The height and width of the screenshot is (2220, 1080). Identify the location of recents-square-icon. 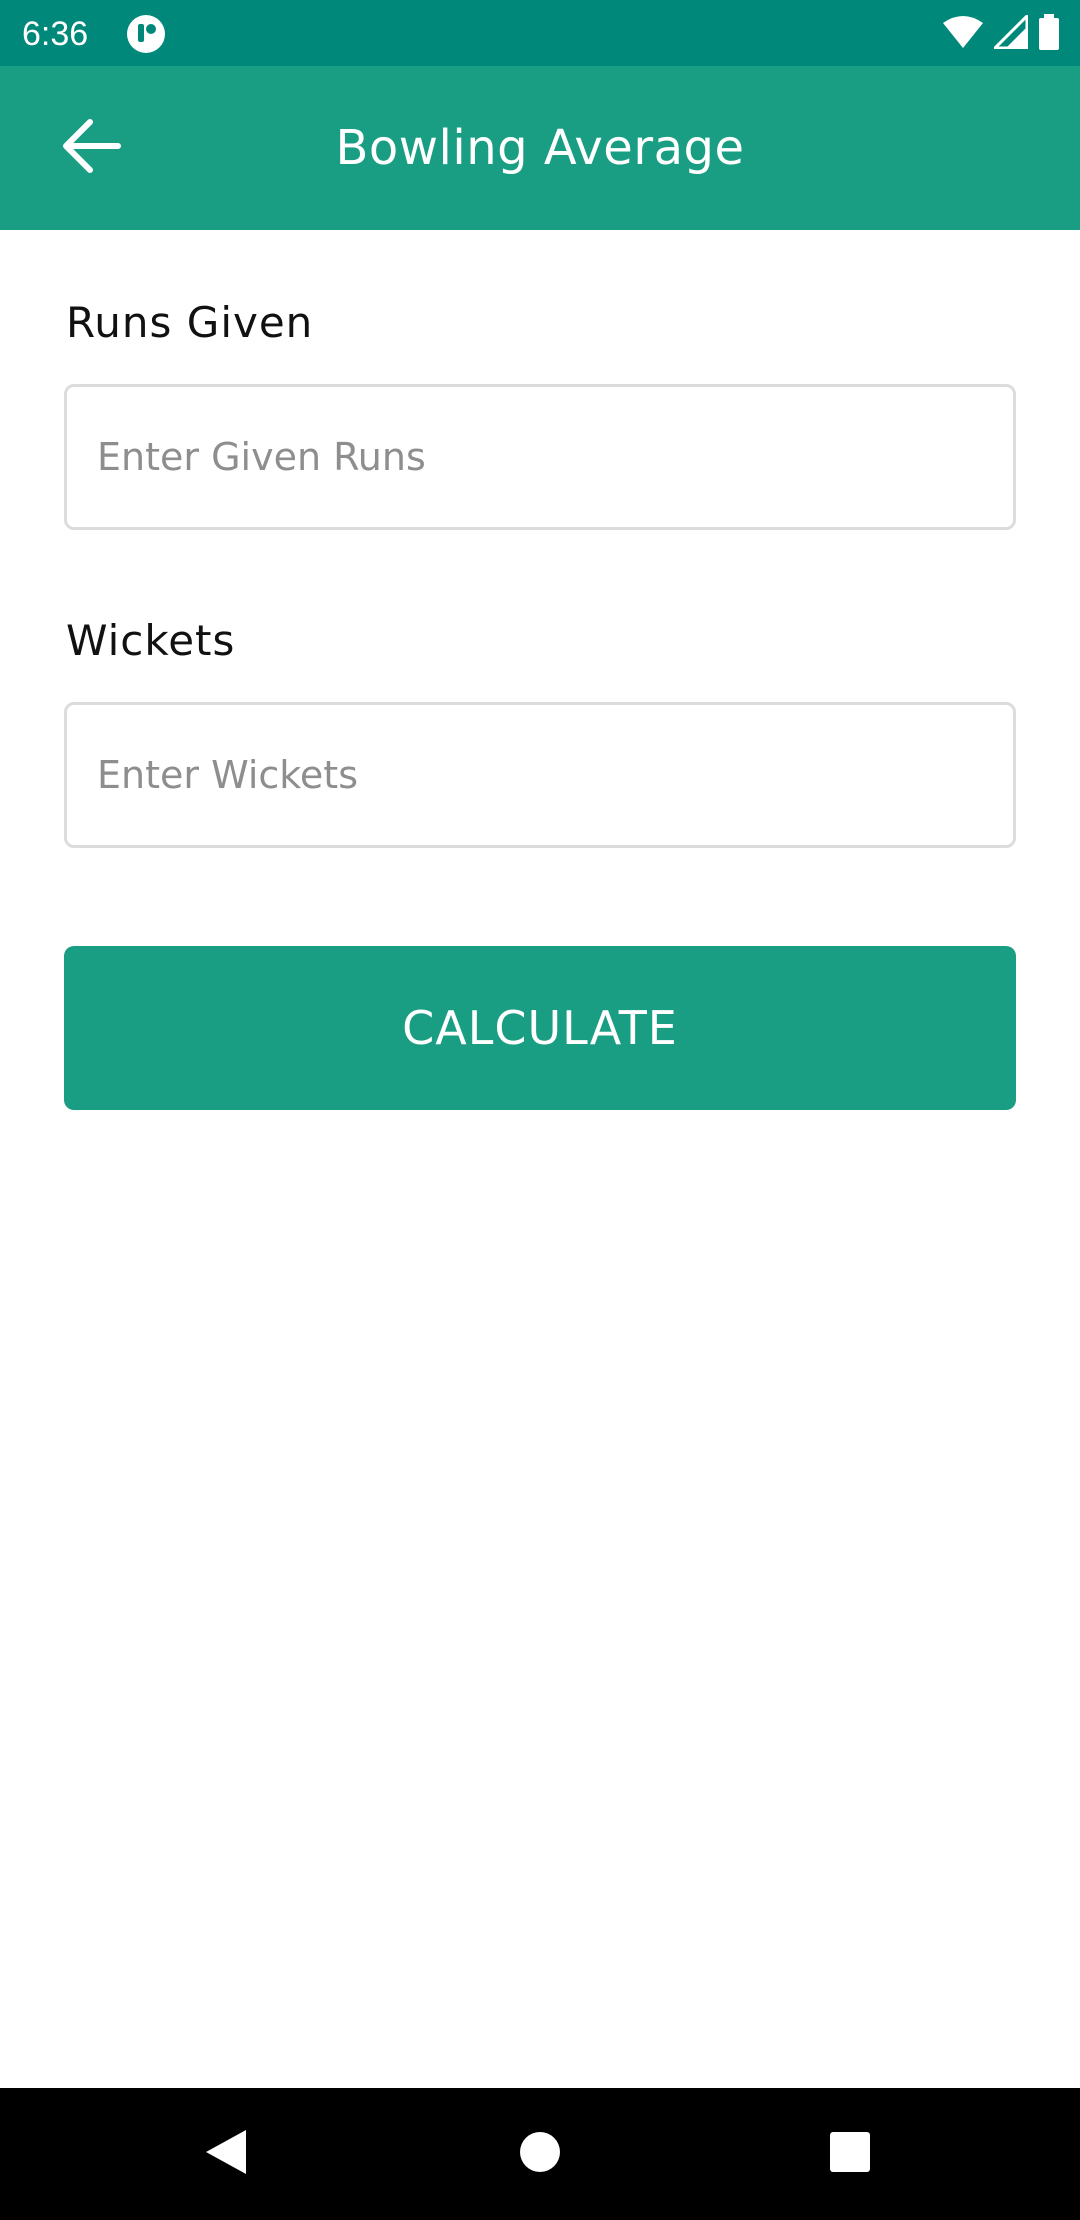
(850, 2154).